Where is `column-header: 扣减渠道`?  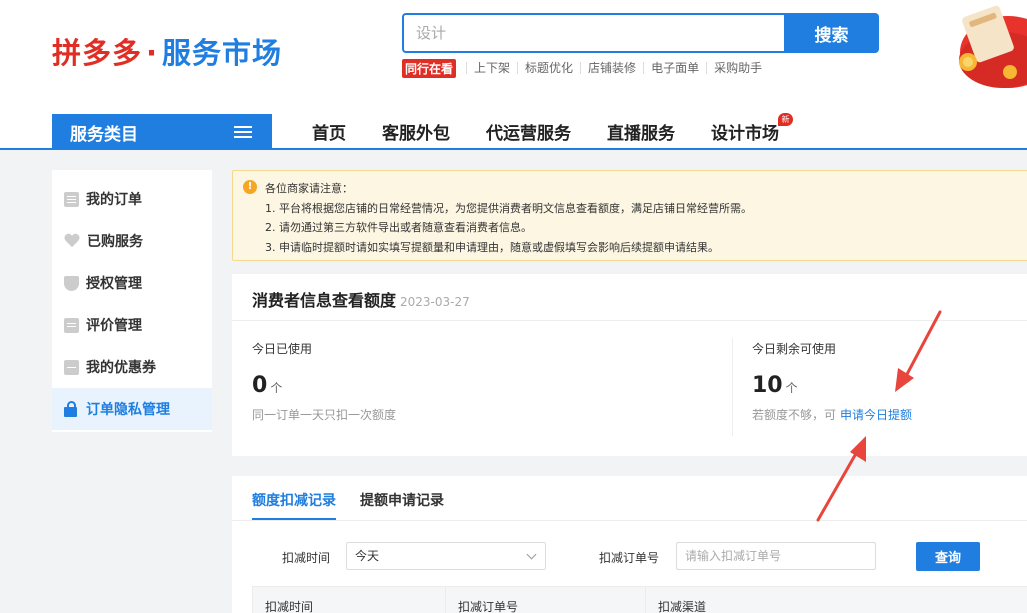
column-header: 扣减渠道 is located at coordinates (682, 606).